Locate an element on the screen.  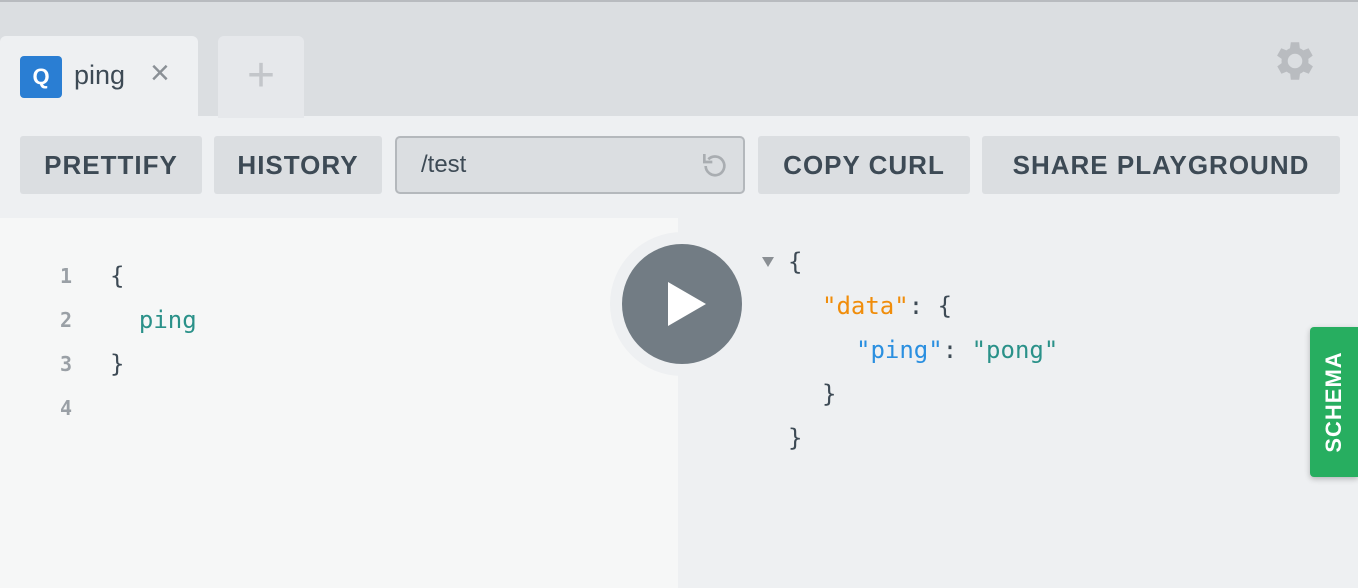
result-line: { is located at coordinates (795, 262).